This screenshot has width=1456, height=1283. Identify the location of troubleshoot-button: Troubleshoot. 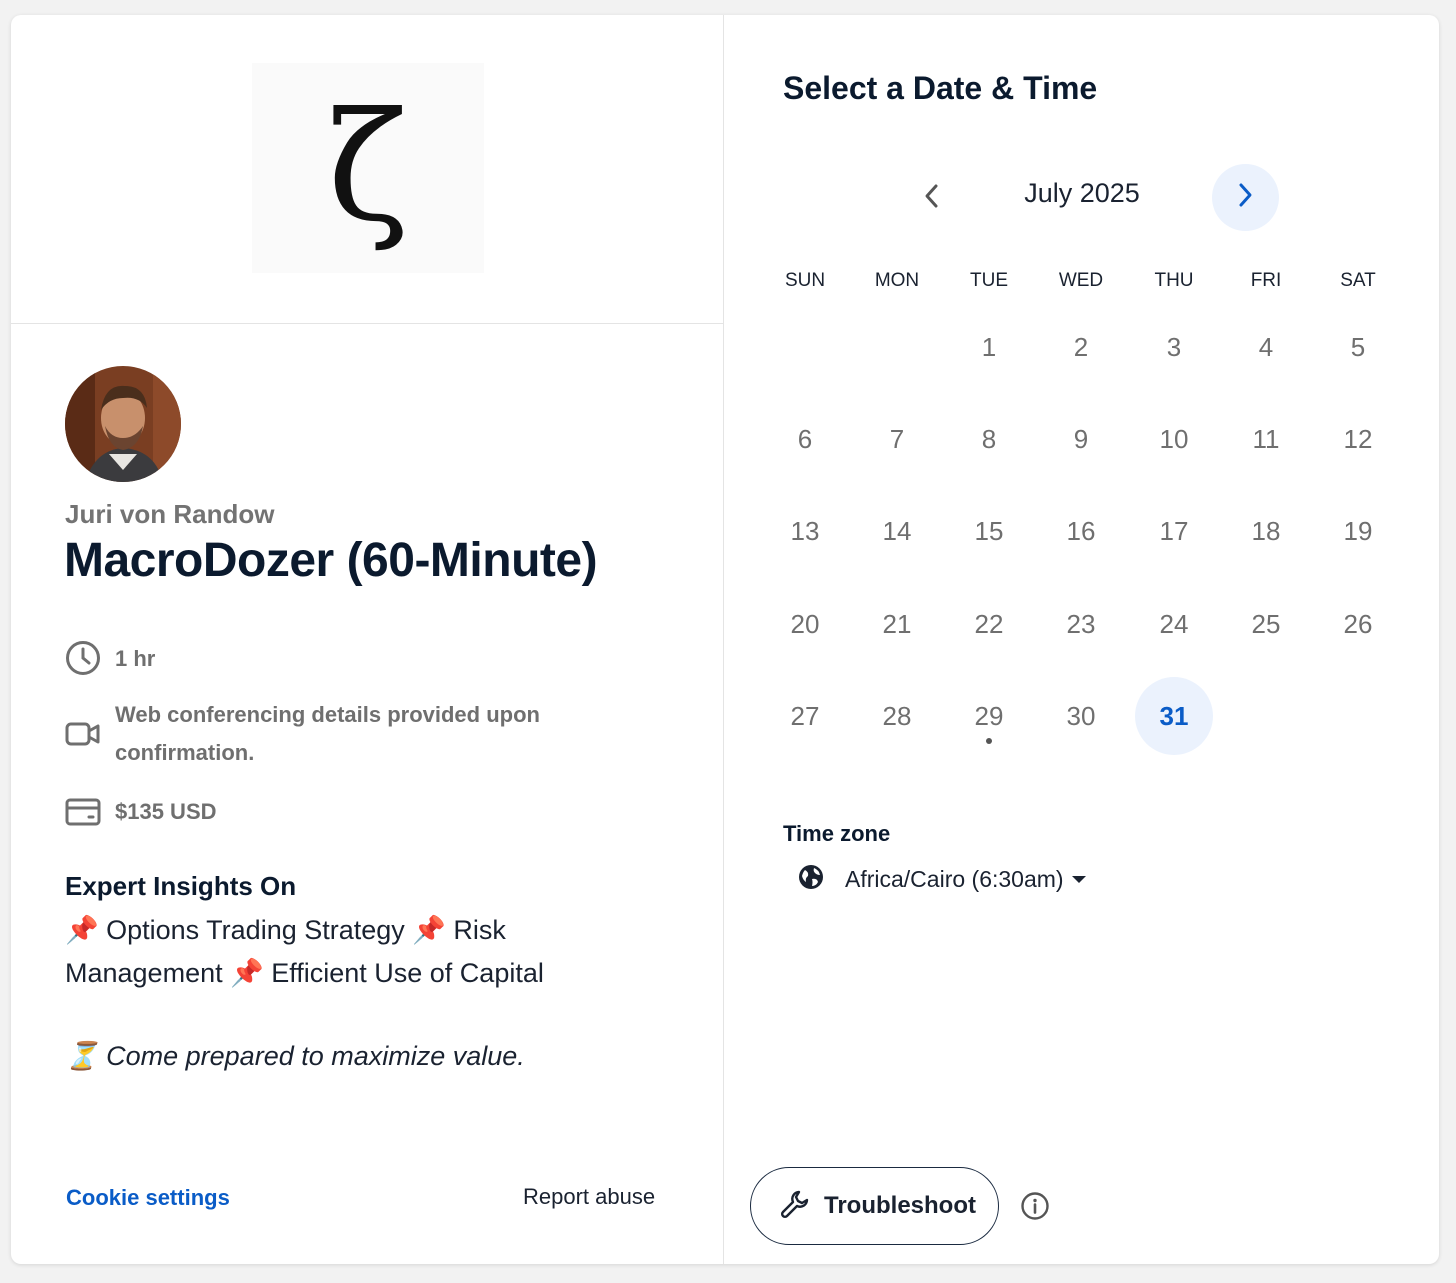
(874, 1206).